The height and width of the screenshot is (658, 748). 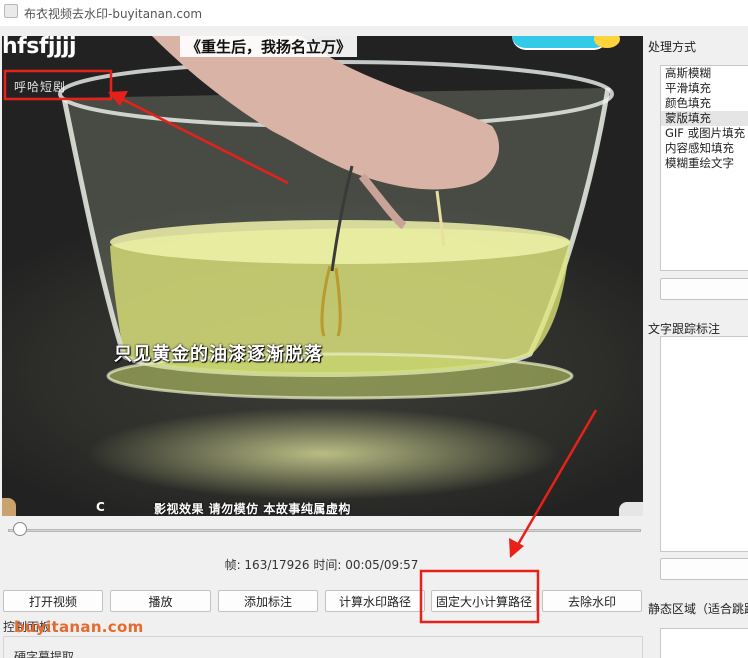 I want to click on seek-slider-handle, so click(x=19, y=529).